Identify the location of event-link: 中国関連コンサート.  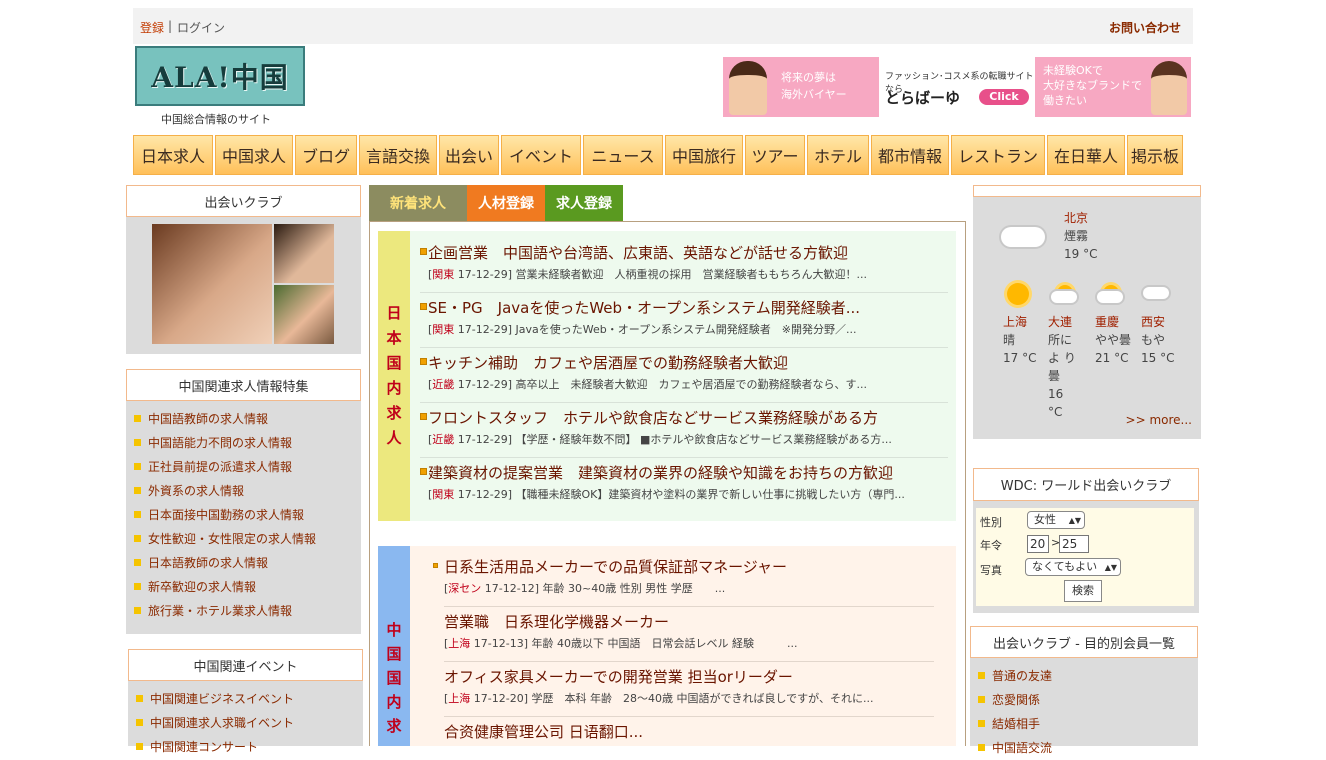
(215, 747).